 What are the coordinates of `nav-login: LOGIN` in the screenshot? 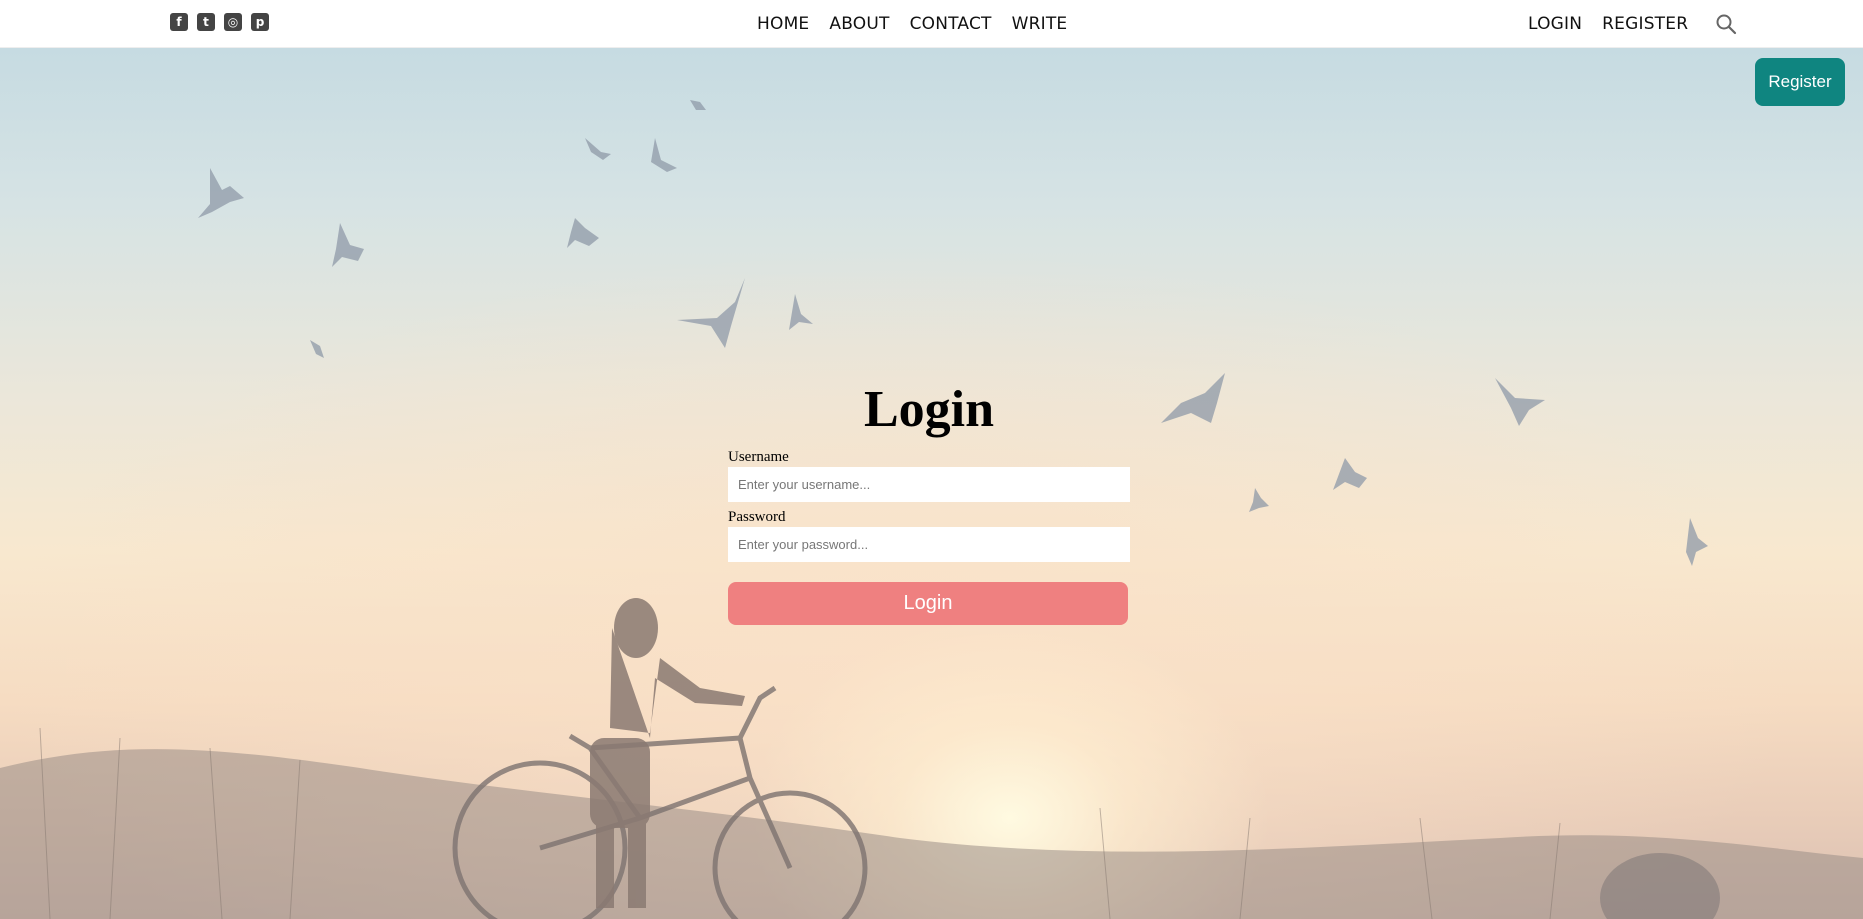 It's located at (1555, 24).